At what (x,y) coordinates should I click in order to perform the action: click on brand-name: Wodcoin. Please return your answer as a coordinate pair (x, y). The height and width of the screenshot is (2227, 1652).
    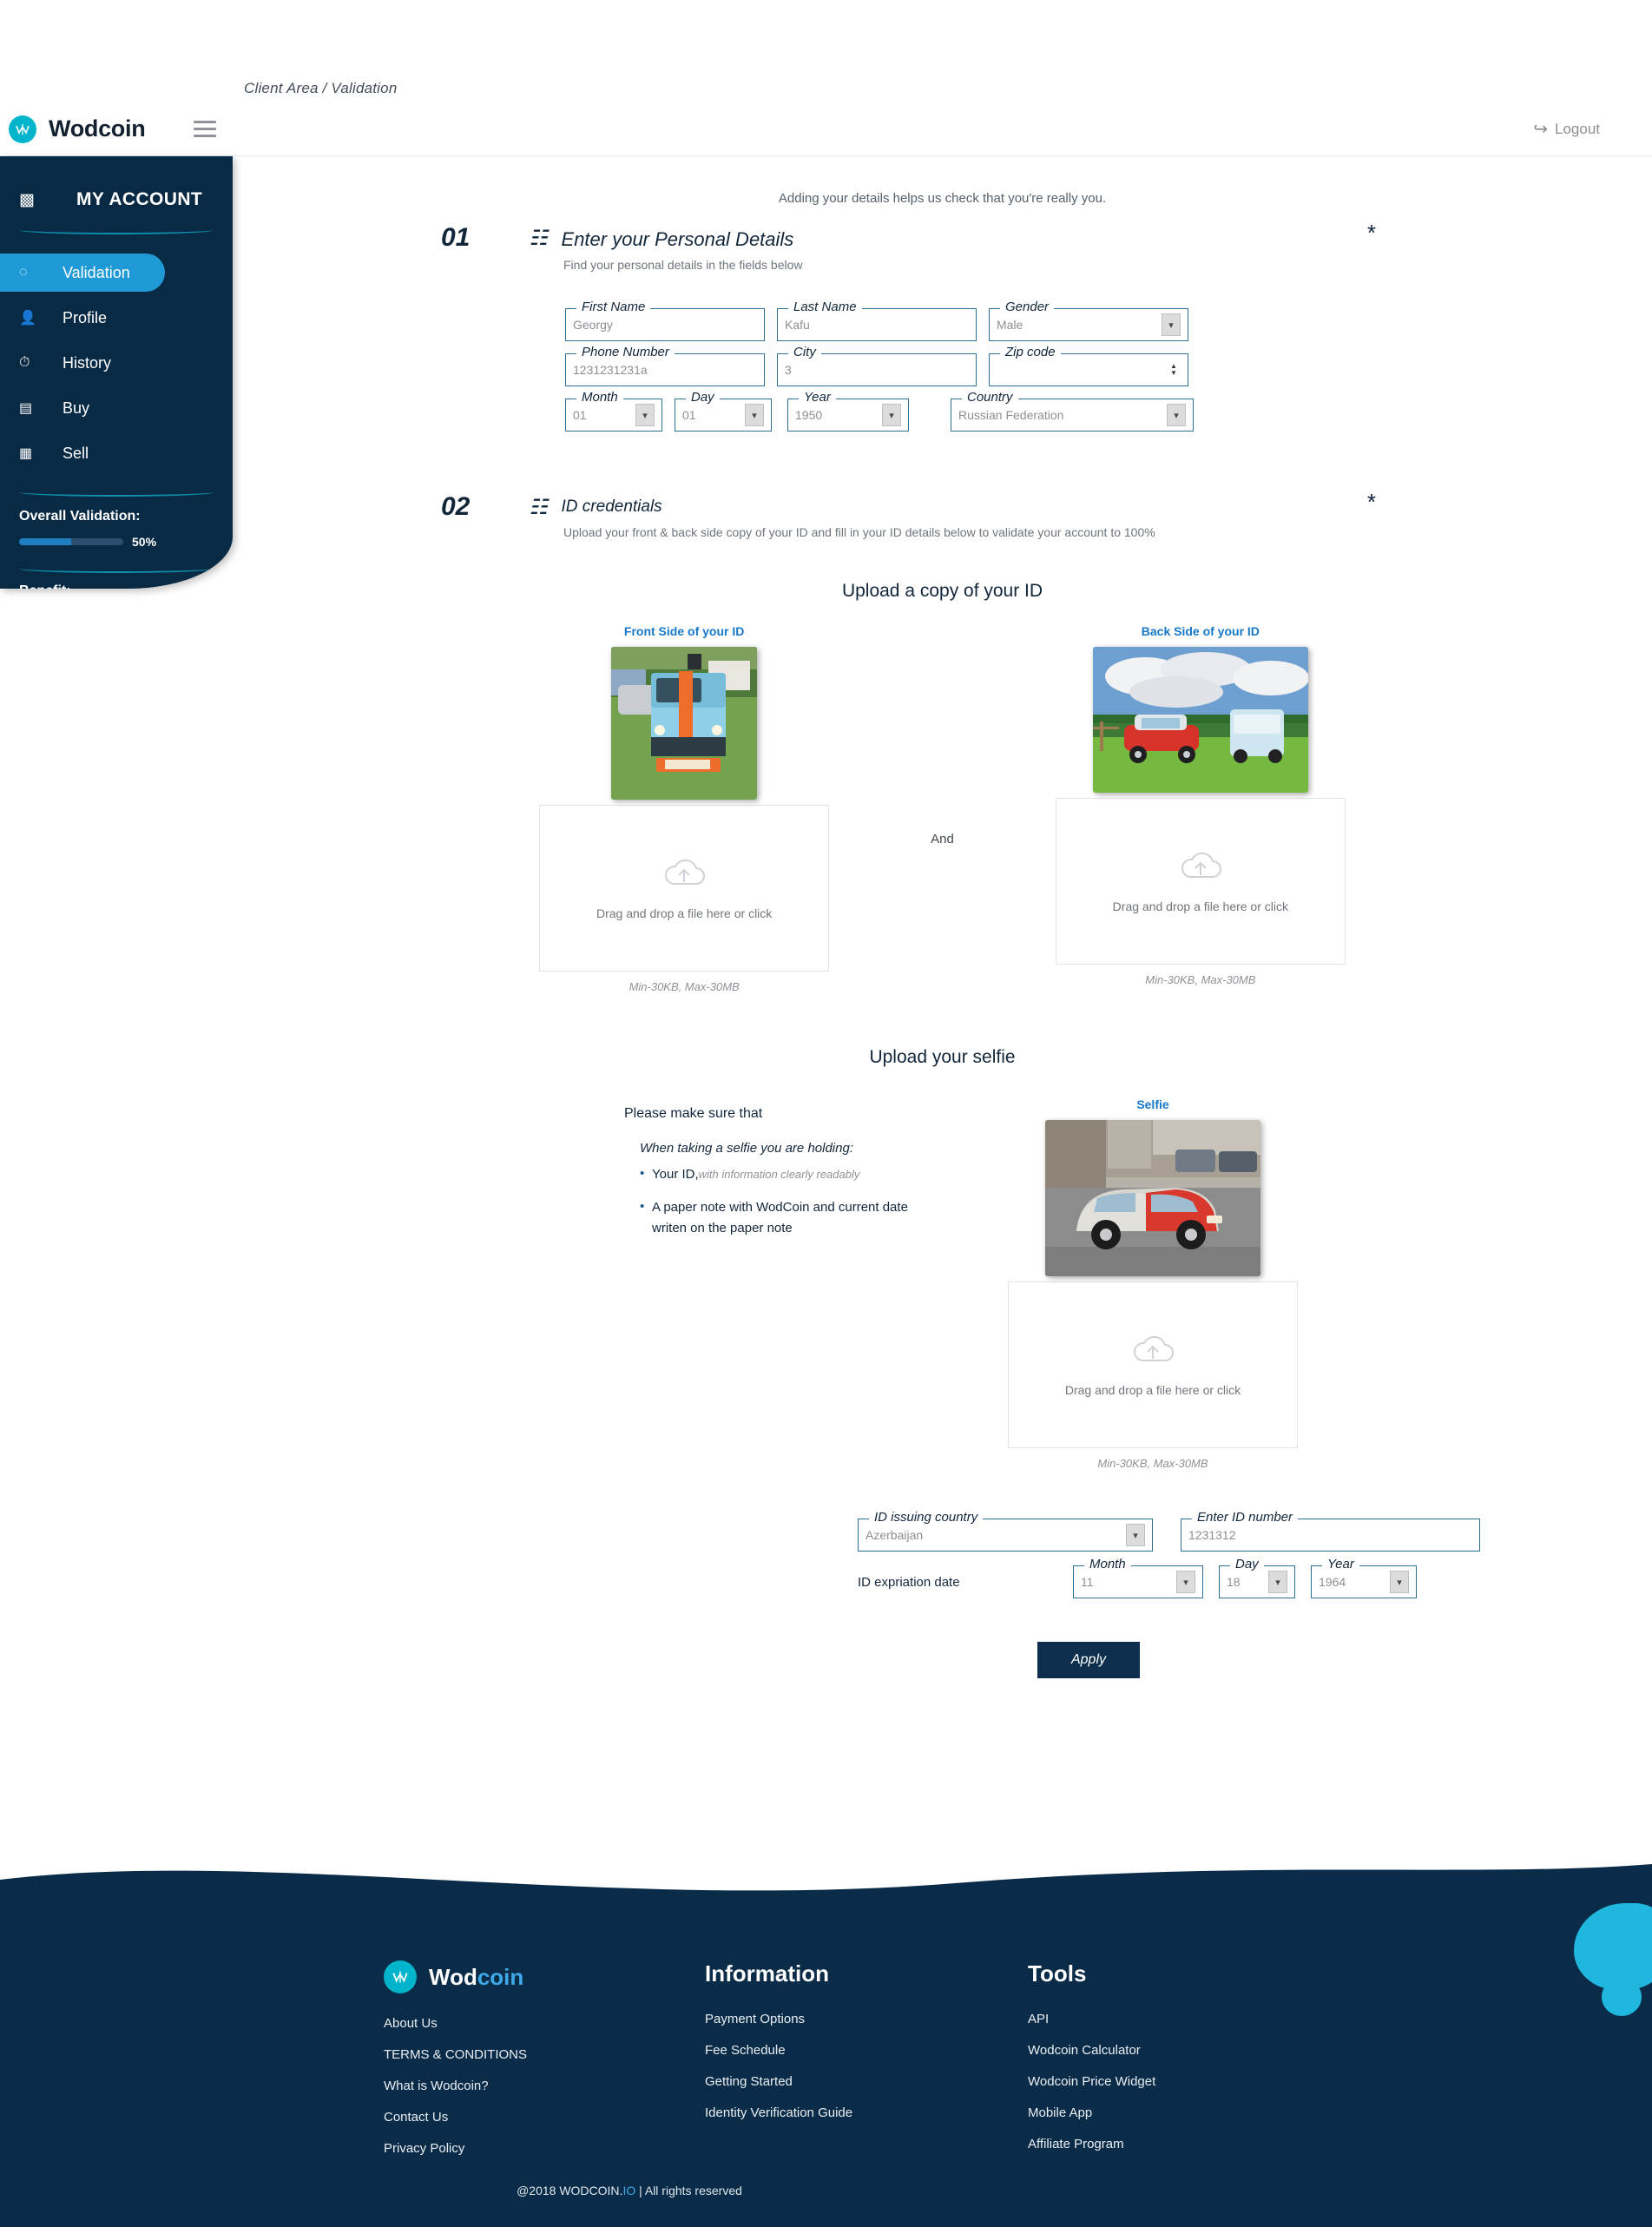
    Looking at the image, I should click on (97, 128).